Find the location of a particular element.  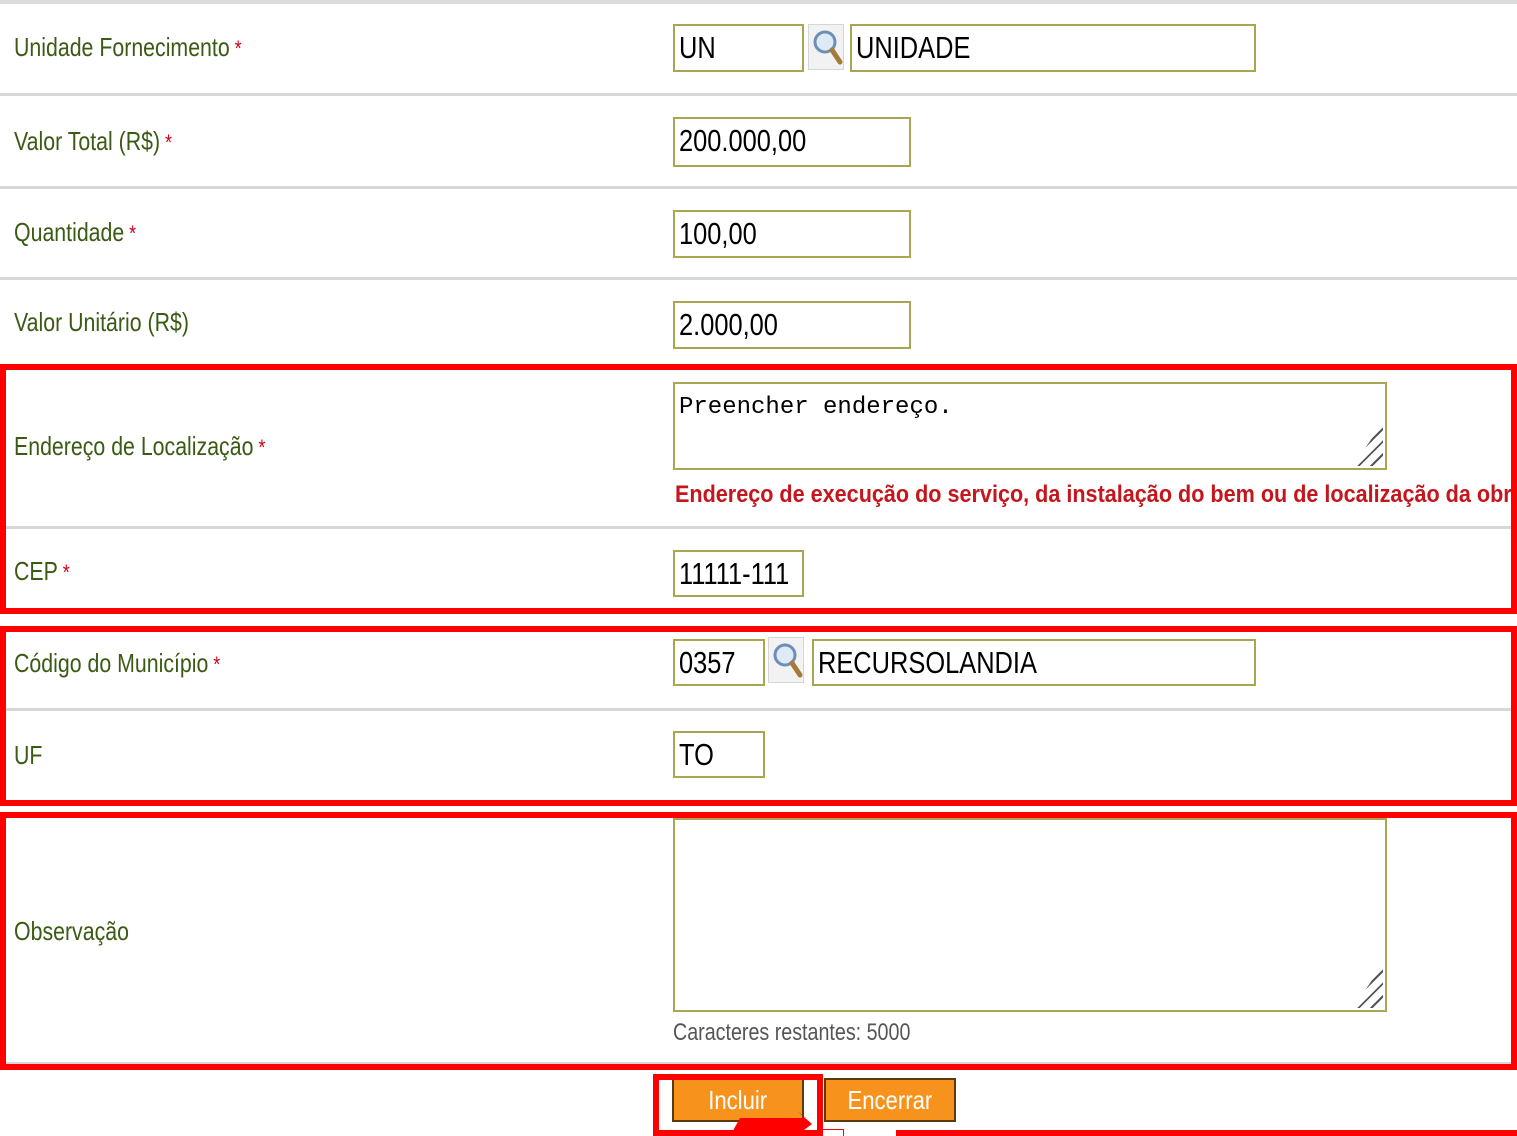

valor-unitario-label-text: Valor Unitário (R$) is located at coordinates (101, 322).